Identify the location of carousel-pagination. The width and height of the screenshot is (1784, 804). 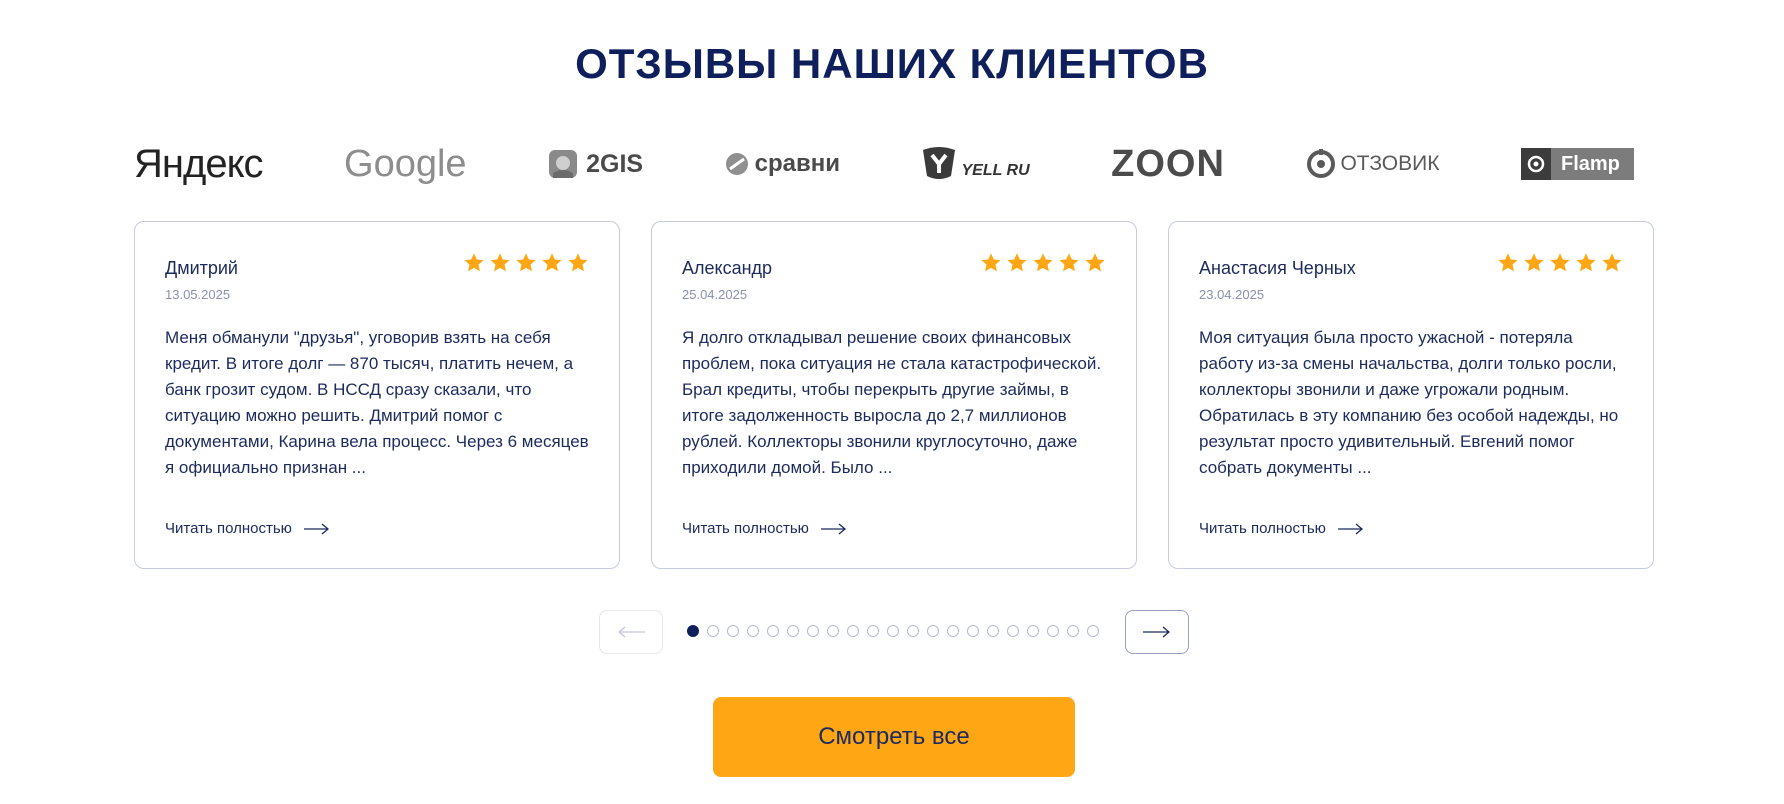
(894, 633).